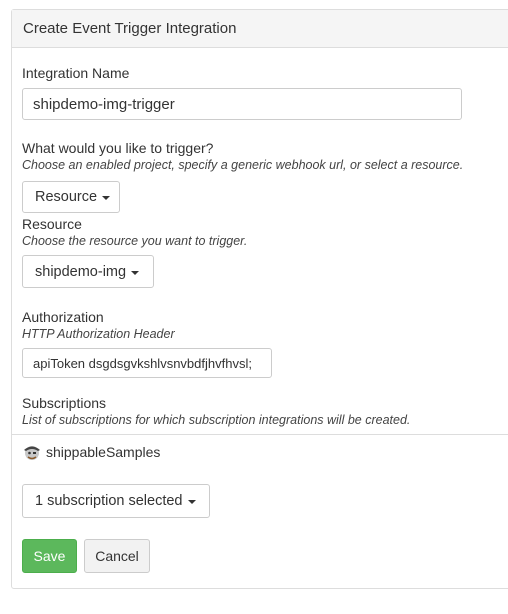  I want to click on subscriptions-dropdown: 1 subscription selected, so click(116, 501).